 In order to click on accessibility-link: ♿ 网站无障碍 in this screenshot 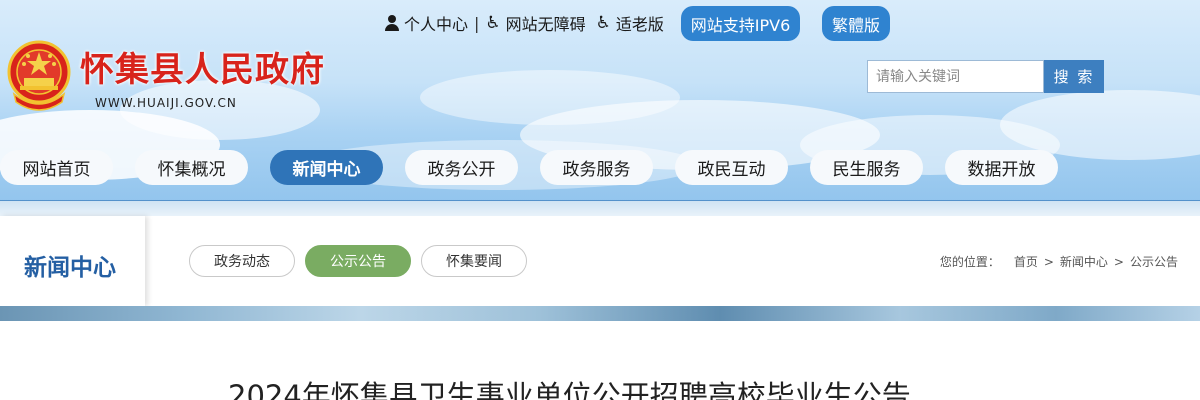, I will do `click(535, 23)`.